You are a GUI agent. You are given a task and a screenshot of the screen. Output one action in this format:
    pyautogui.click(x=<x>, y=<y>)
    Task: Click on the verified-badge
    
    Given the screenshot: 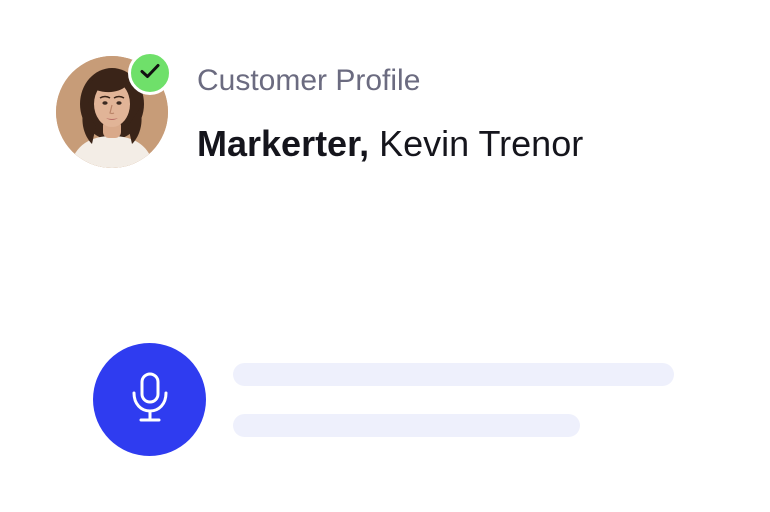 What is the action you would take?
    pyautogui.click(x=150, y=73)
    